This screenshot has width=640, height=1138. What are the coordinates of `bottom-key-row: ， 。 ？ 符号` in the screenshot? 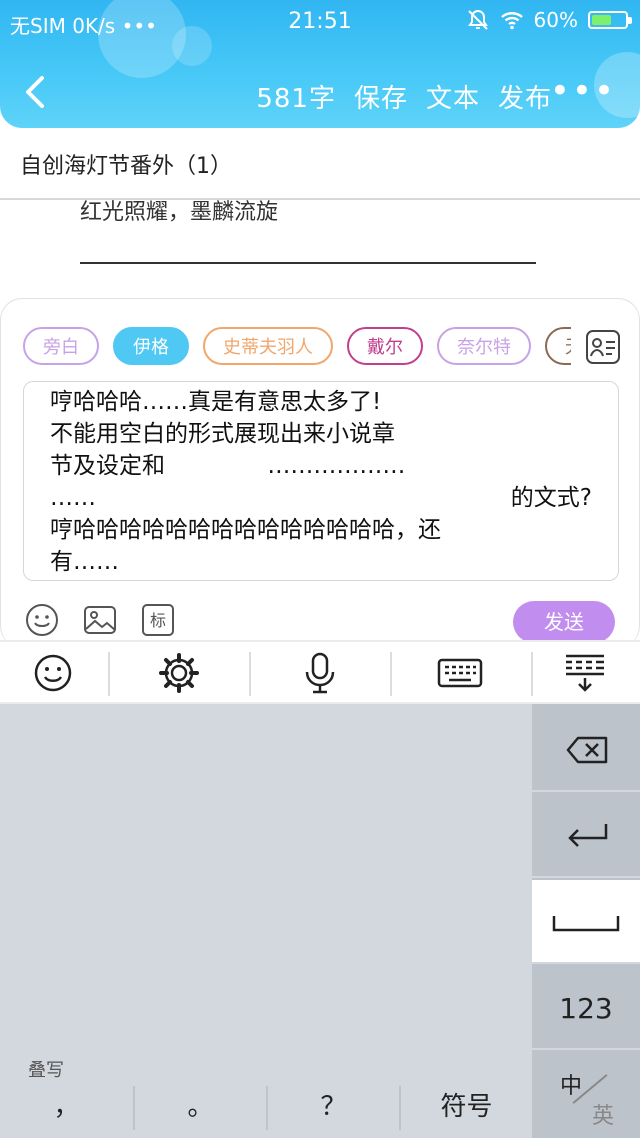 It's located at (266, 1107).